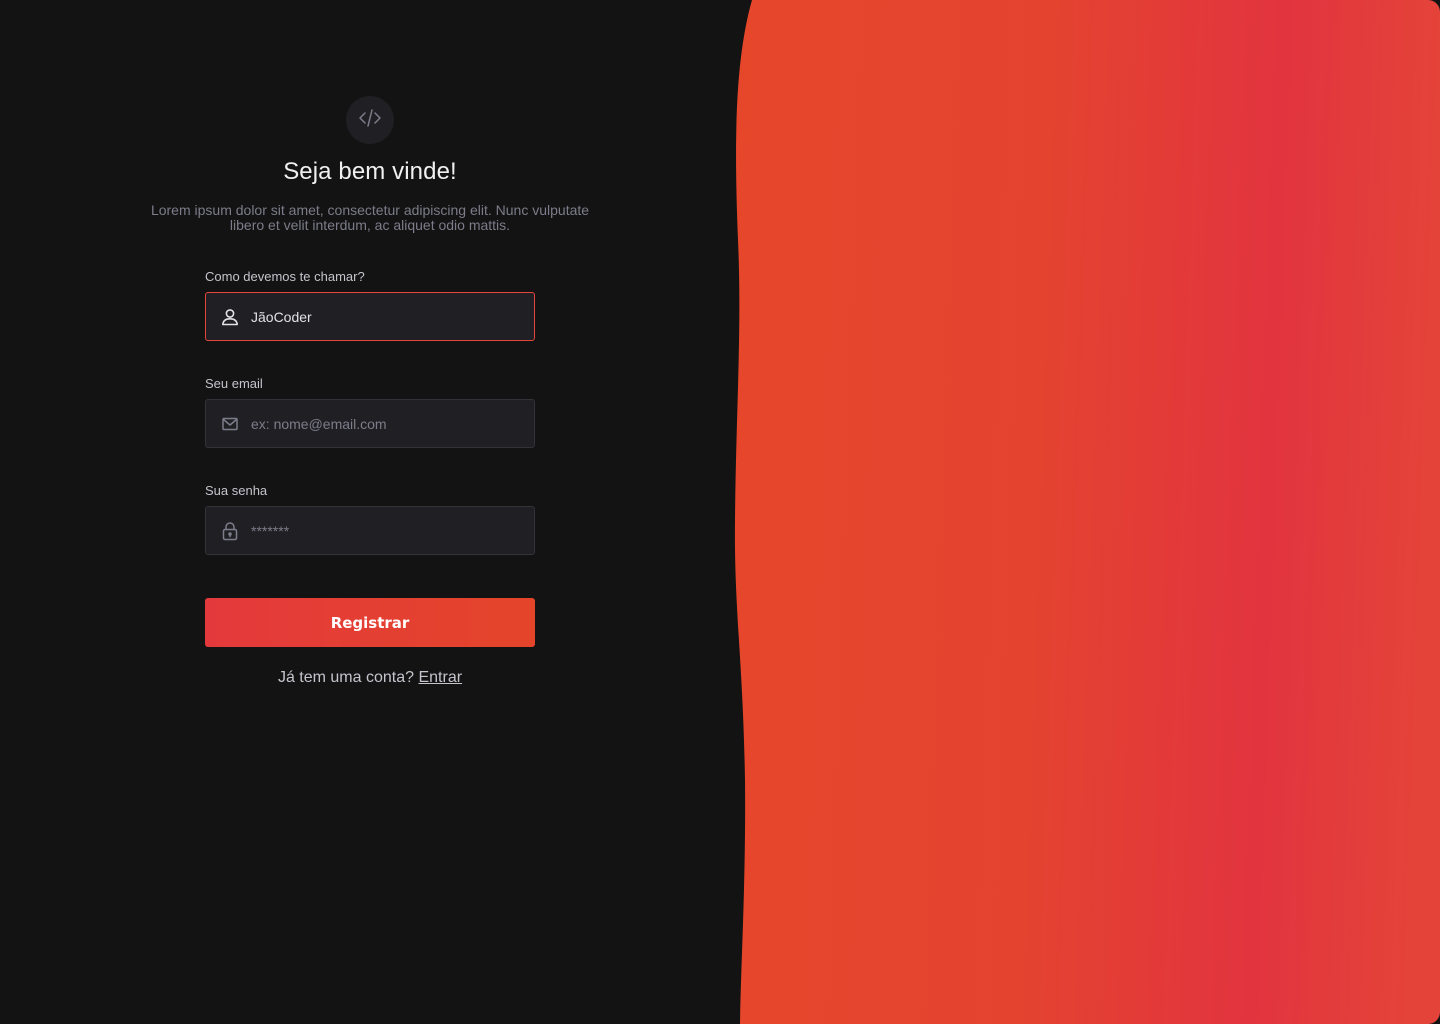 This screenshot has width=1440, height=1024. I want to click on code-icon, so click(370, 120).